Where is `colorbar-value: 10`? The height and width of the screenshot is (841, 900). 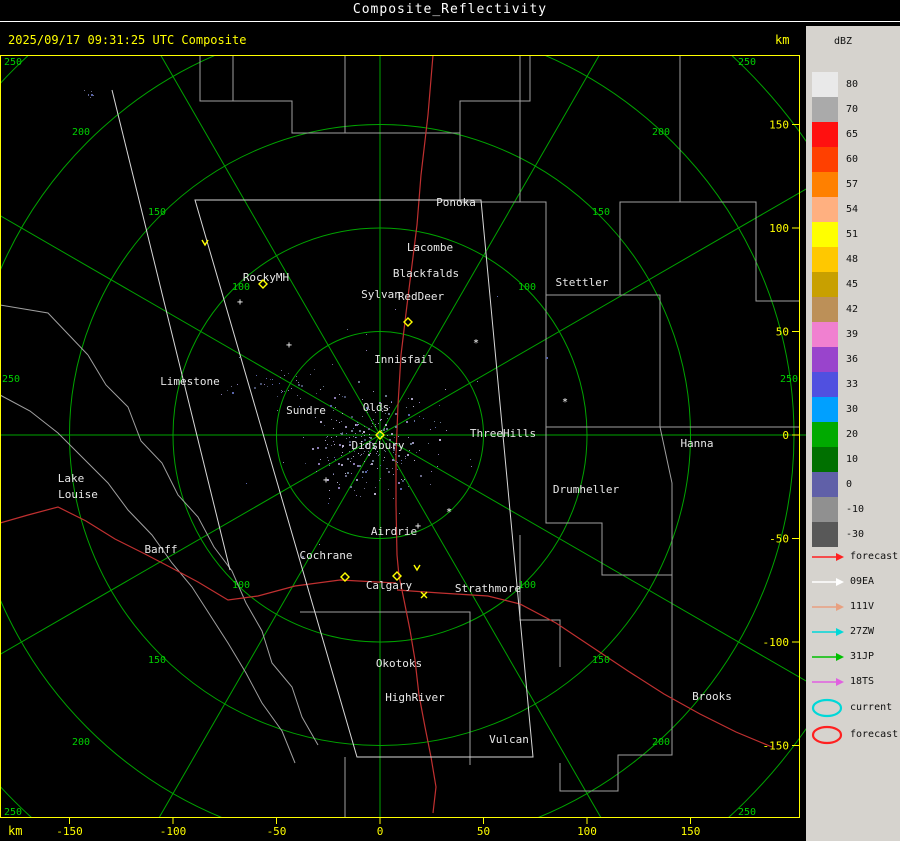
colorbar-value: 10 is located at coordinates (852, 459).